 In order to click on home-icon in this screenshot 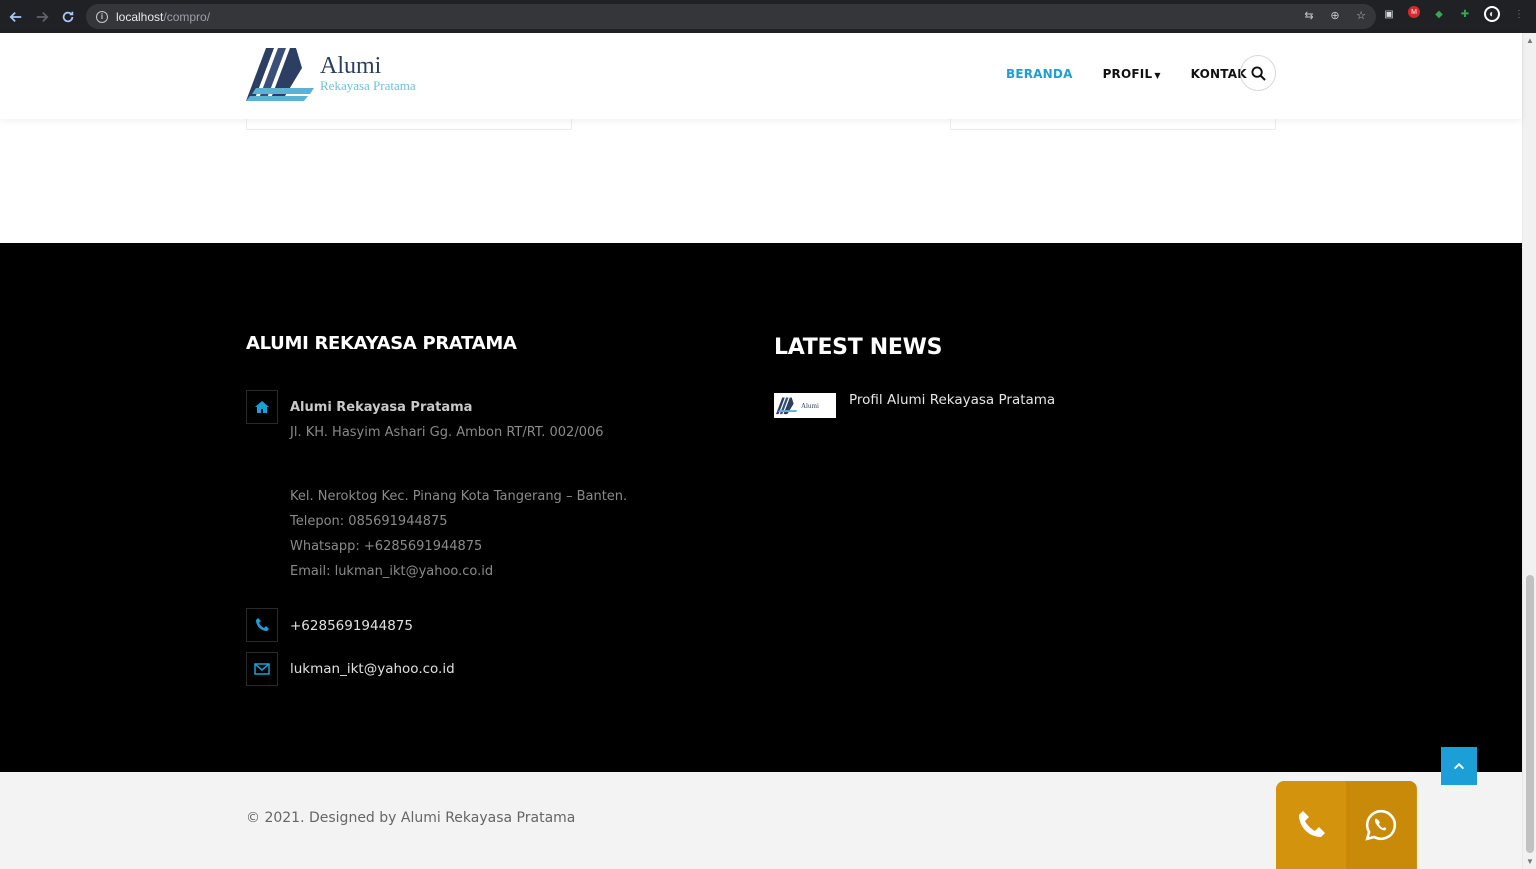, I will do `click(262, 407)`.